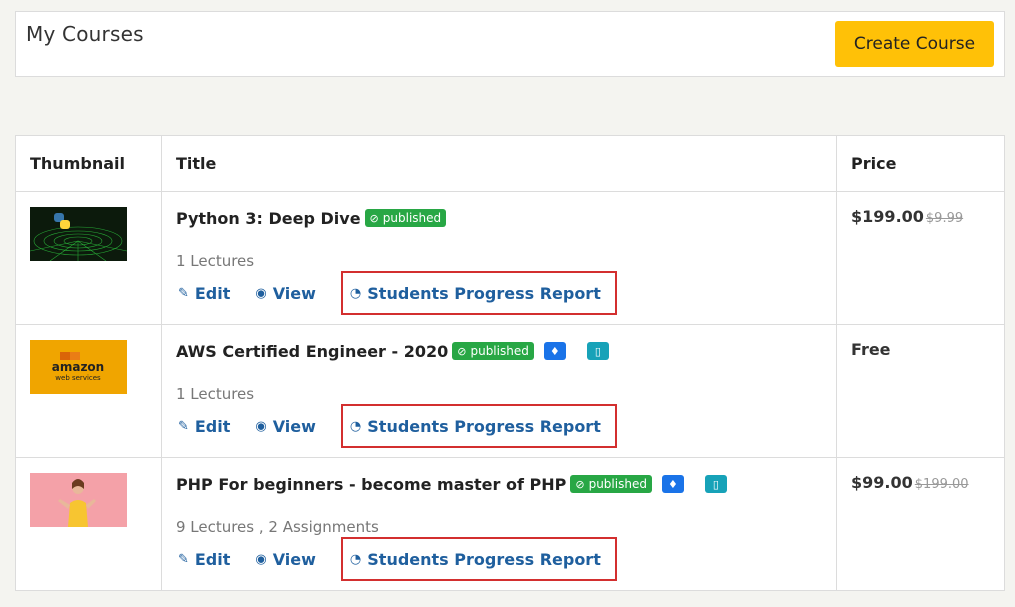  What do you see at coordinates (871, 349) in the screenshot?
I see `price: Free` at bounding box center [871, 349].